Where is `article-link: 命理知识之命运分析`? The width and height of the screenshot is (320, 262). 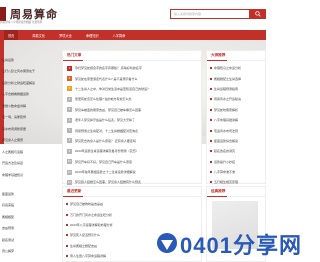 article-link: 命理知识之命运分析 is located at coordinates (227, 68).